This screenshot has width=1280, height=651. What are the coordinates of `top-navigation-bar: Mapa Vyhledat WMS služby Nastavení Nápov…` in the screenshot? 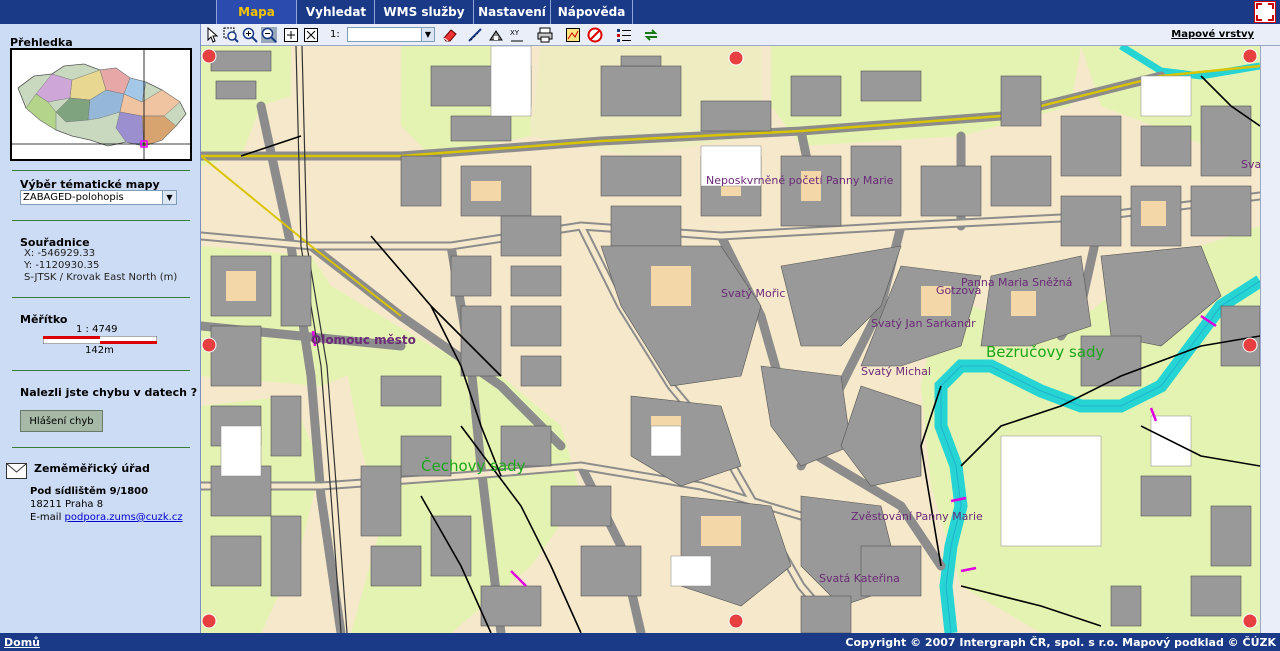 It's located at (640, 12).